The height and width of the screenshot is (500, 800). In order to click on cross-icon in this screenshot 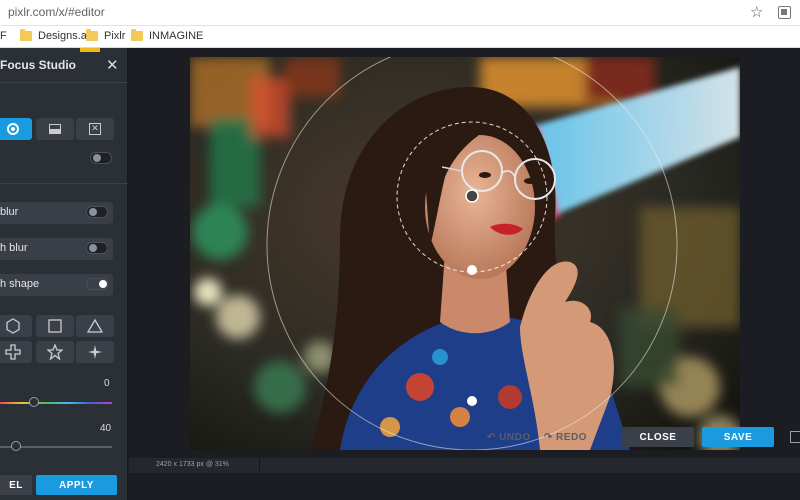, I will do `click(13, 352)`.